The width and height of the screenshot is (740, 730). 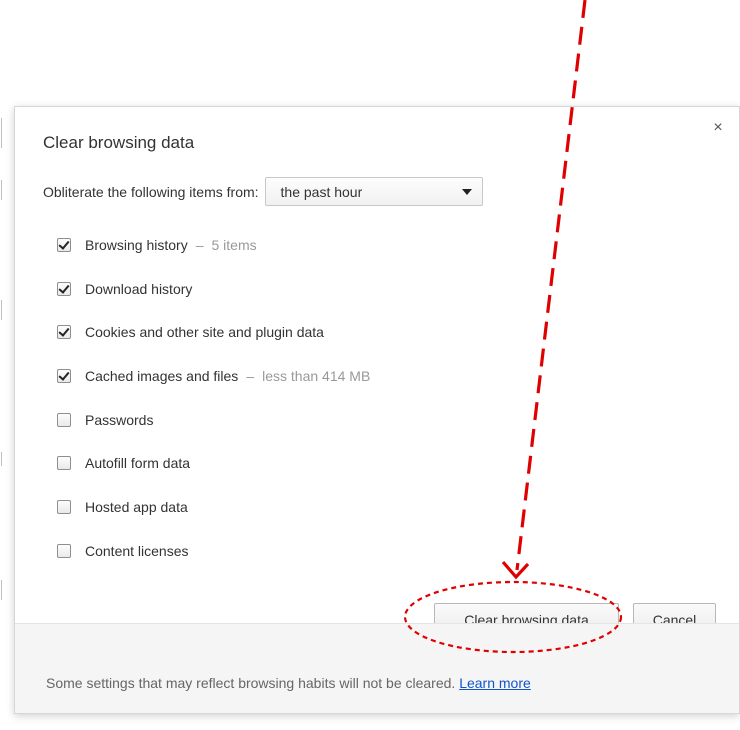 I want to click on checkbox-label: Autofill form data, so click(x=138, y=463).